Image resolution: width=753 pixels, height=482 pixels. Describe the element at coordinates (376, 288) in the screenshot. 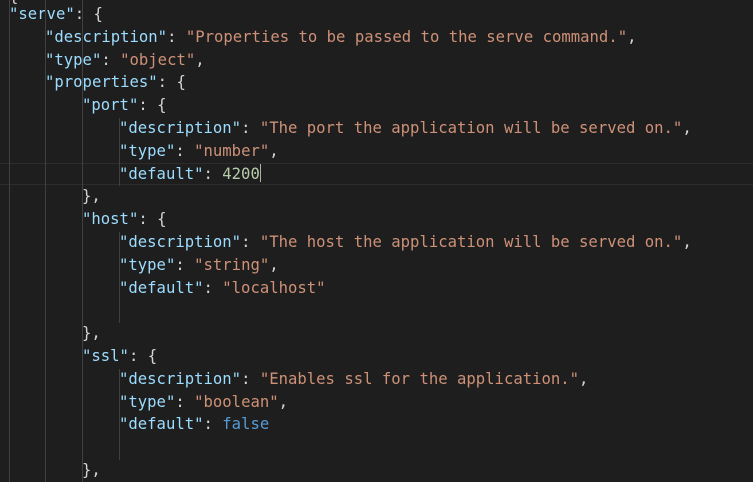

I see `code-line: "default": "localhost"` at that location.